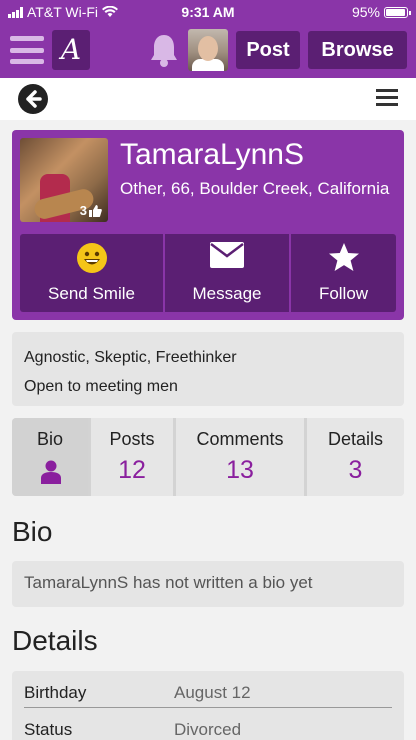 The image size is (416, 740). Describe the element at coordinates (355, 439) in the screenshot. I see `tab-details-label: Details` at that location.